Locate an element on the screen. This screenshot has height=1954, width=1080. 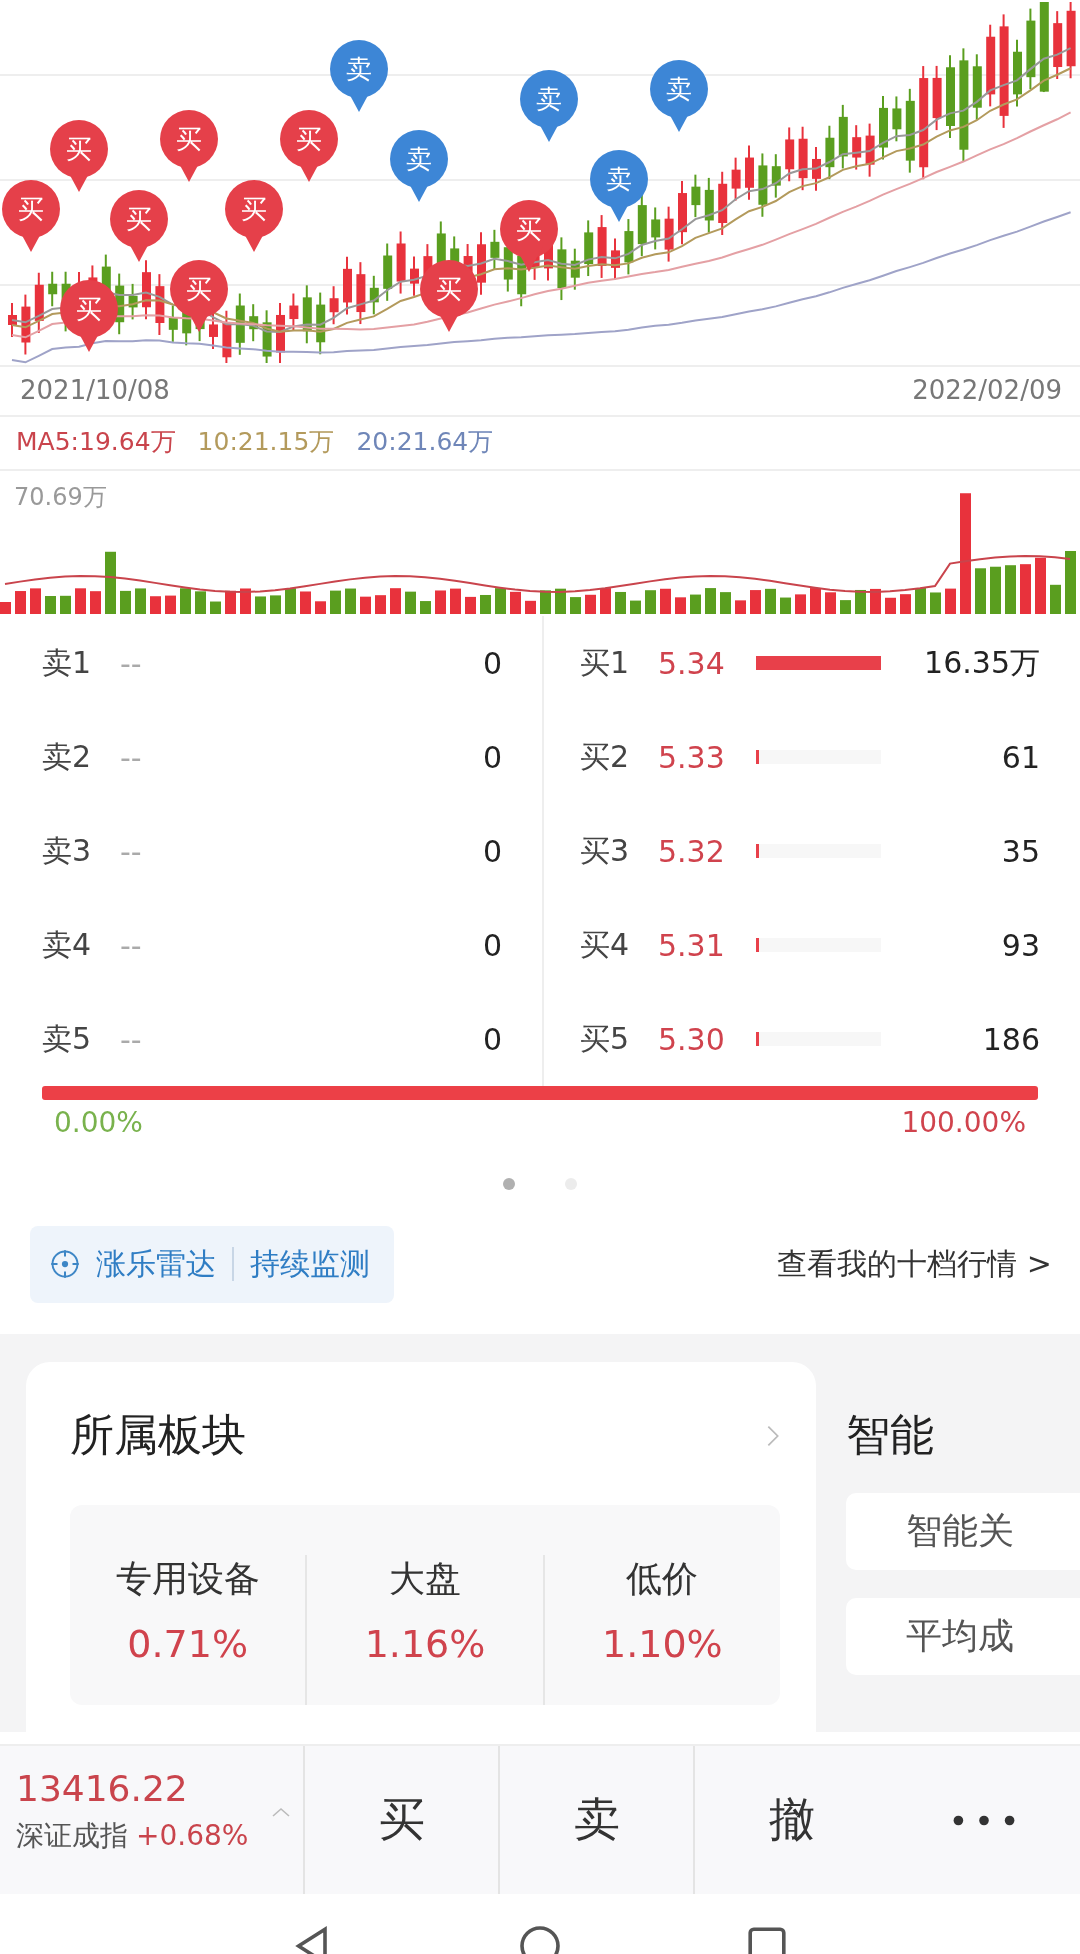
order-level-label: 买2 is located at coordinates (605, 756).